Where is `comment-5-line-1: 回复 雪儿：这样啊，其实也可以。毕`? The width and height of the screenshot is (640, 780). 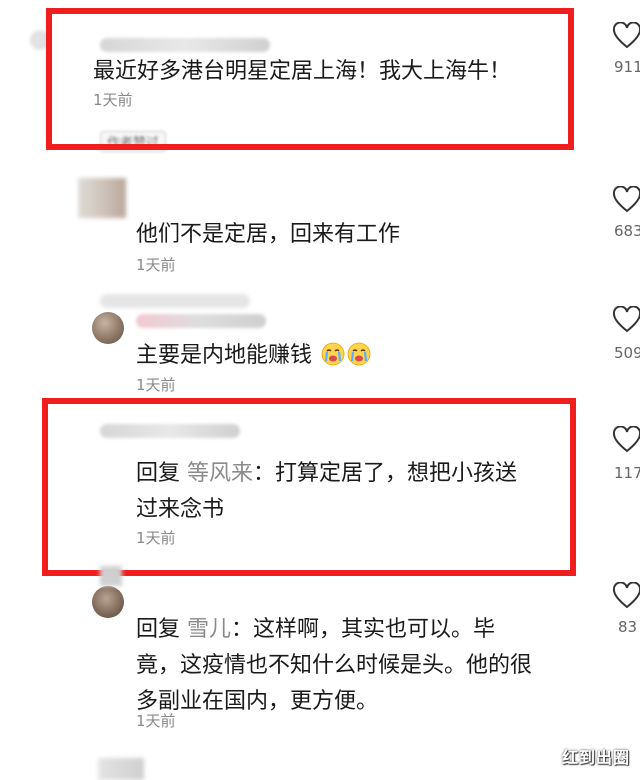 comment-5-line-1: 回复 雪儿：这样啊，其实也可以。毕 is located at coordinates (315, 630).